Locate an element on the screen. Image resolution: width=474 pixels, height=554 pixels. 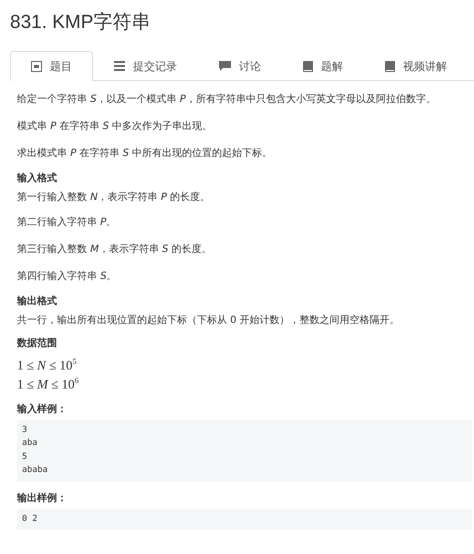
paragraph: 第三行输入整数 M，表示字符串 S 的长度。 is located at coordinates (115, 249).